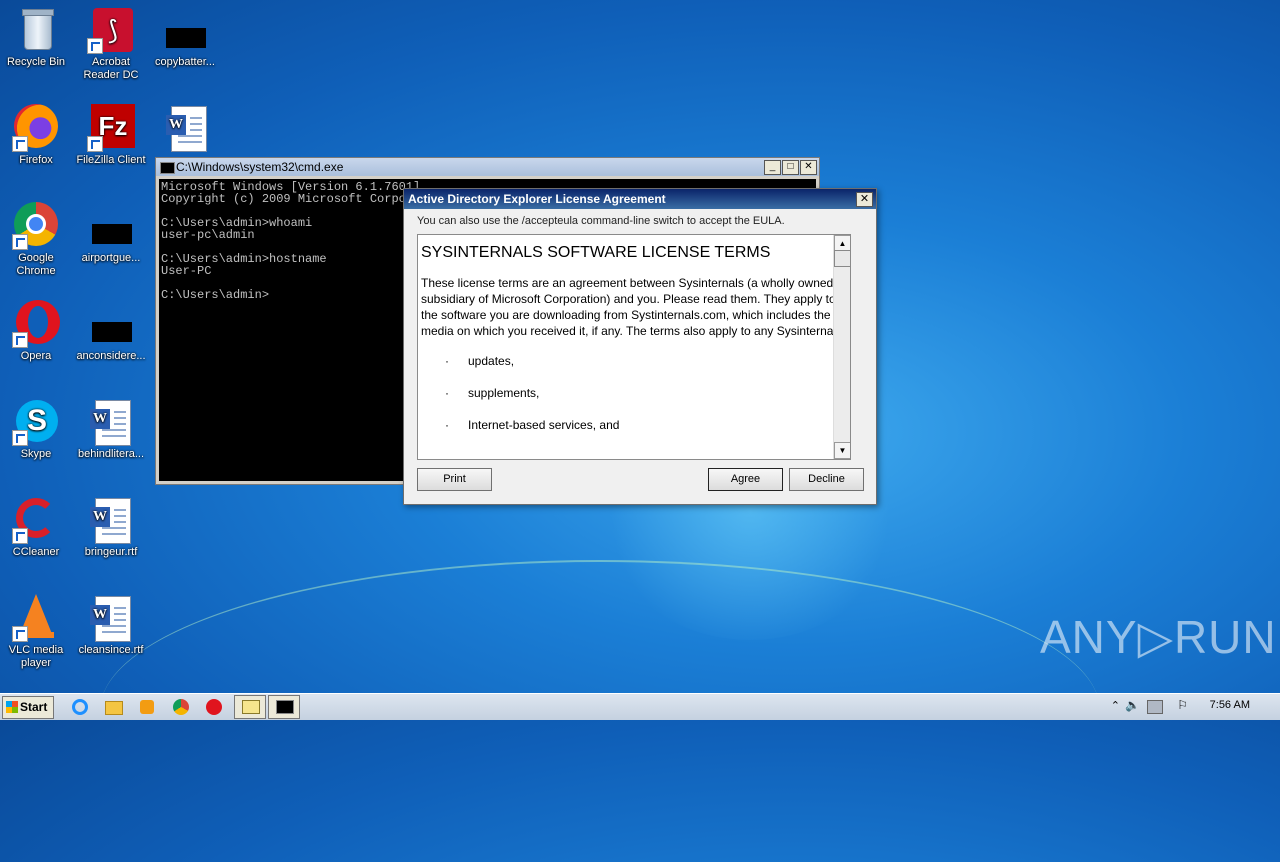 This screenshot has width=1280, height=862. Describe the element at coordinates (842, 450) in the screenshot. I see `scroll-down-arrow-icon: ▼` at that location.